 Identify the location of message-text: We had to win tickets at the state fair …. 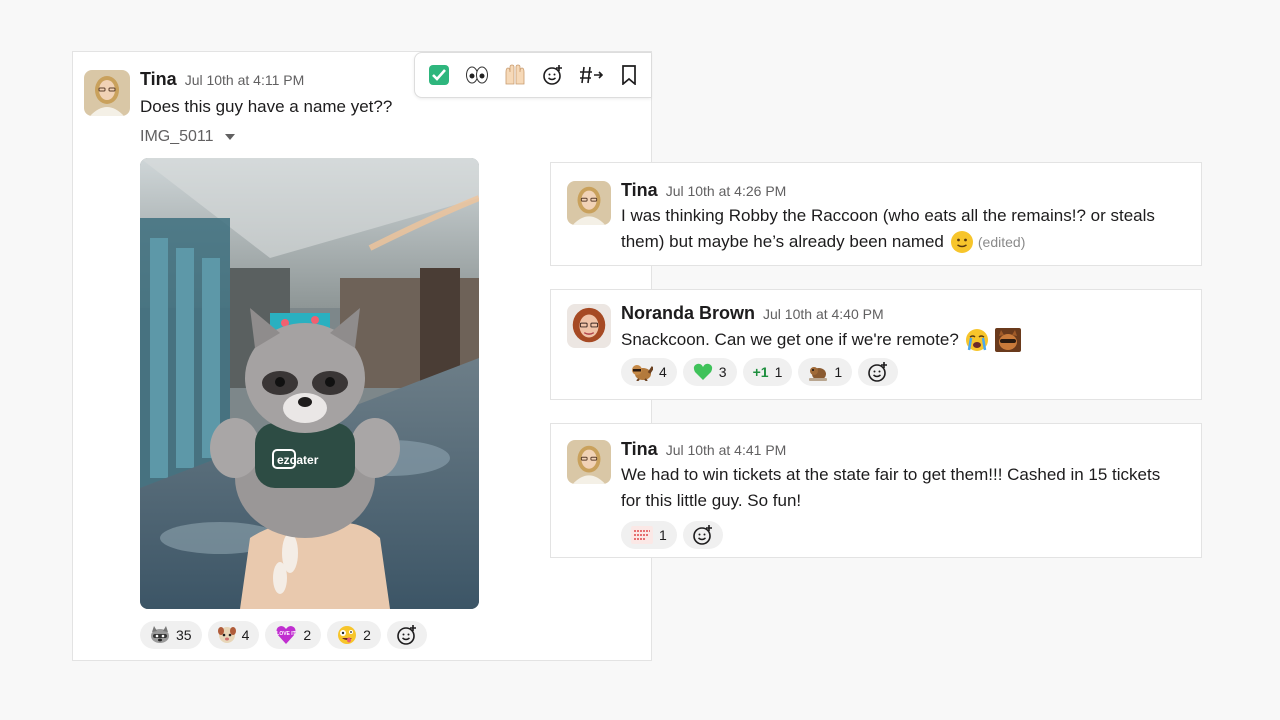
(910, 488).